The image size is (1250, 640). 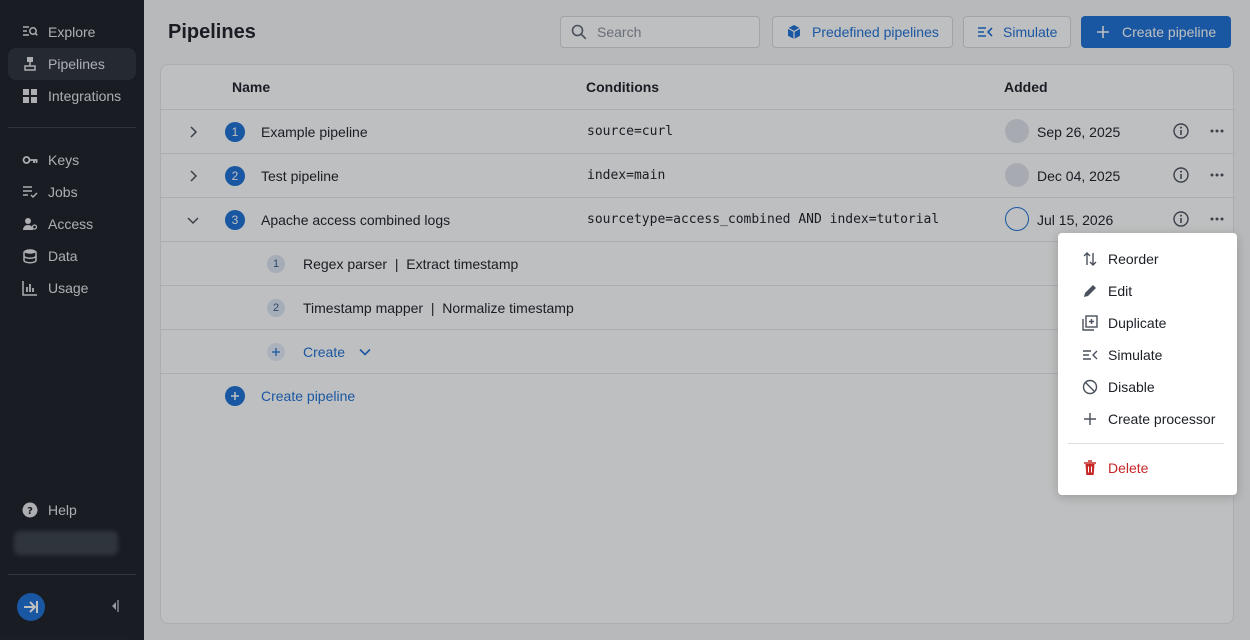 What do you see at coordinates (630, 131) in the screenshot?
I see `pipeline-condition: source=curl` at bounding box center [630, 131].